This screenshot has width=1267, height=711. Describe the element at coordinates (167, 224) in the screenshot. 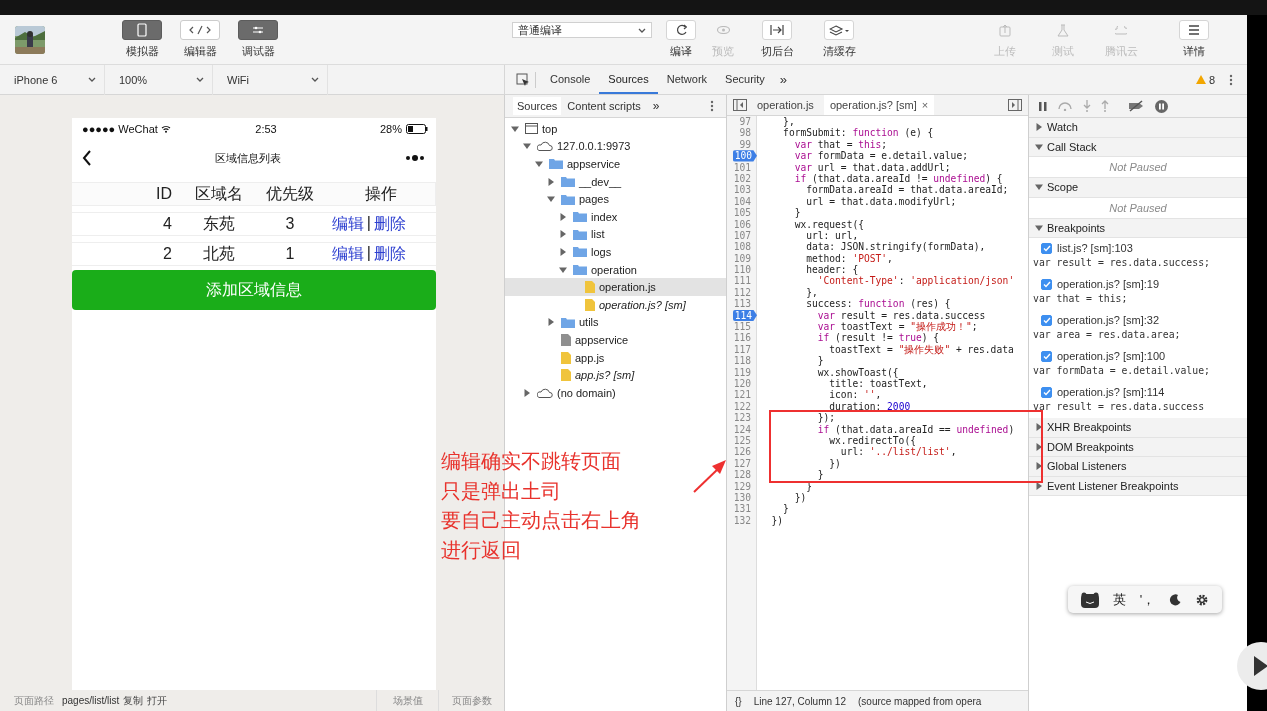

I see `table-cell-text: 4` at that location.